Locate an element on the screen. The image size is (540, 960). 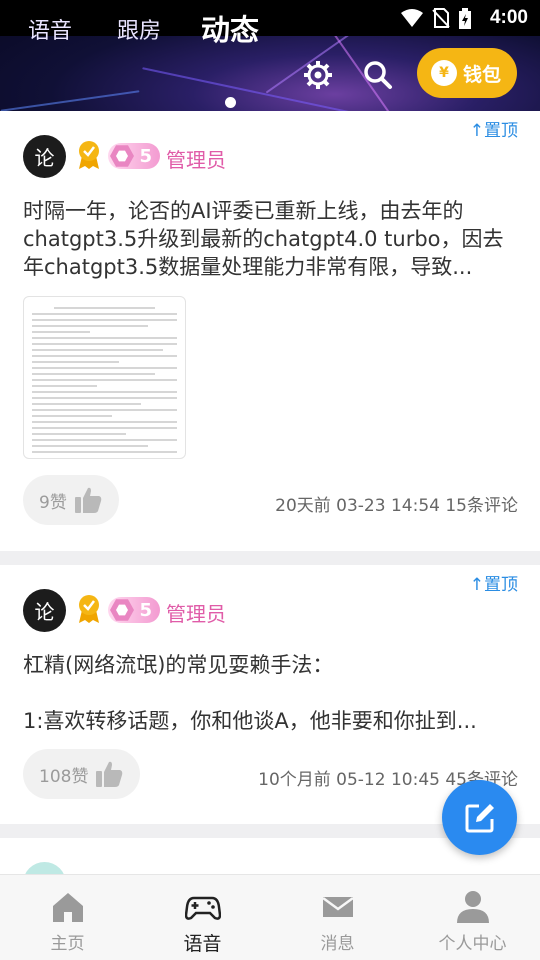
home-icon is located at coordinates (67, 907).